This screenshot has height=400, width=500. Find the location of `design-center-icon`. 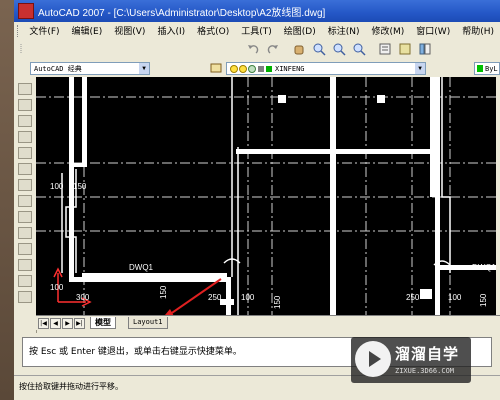

design-center-icon is located at coordinates (405, 49).